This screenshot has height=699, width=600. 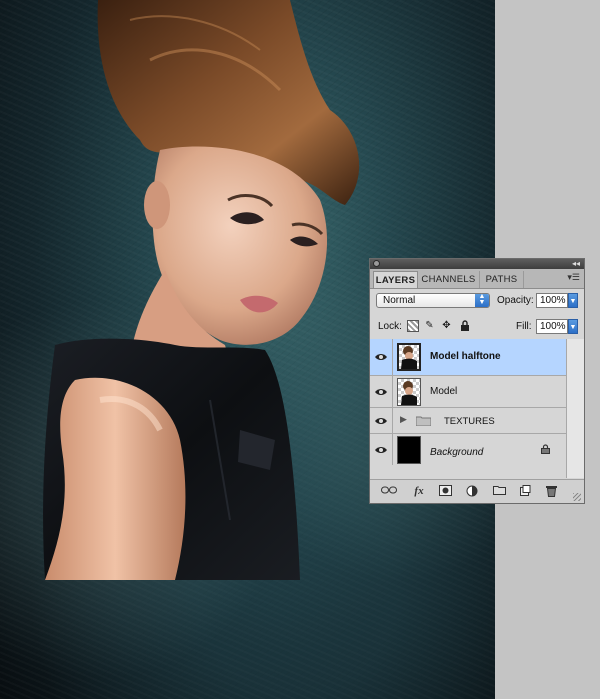 What do you see at coordinates (525, 491) in the screenshot?
I see `new-layer-icon` at bounding box center [525, 491].